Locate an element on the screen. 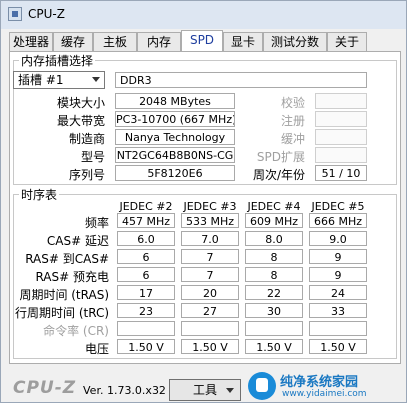 This screenshot has height=403, width=407. slot-group-title: 内存插槽选择 is located at coordinates (57, 60).